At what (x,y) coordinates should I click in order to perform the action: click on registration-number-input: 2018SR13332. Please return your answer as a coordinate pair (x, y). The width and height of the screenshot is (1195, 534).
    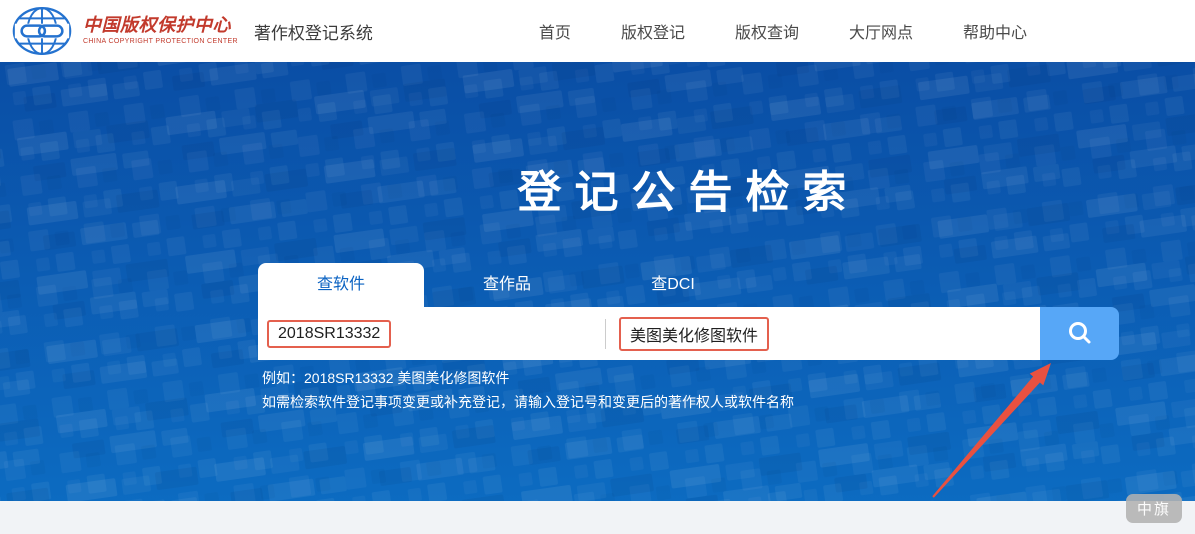
    Looking at the image, I should click on (431, 333).